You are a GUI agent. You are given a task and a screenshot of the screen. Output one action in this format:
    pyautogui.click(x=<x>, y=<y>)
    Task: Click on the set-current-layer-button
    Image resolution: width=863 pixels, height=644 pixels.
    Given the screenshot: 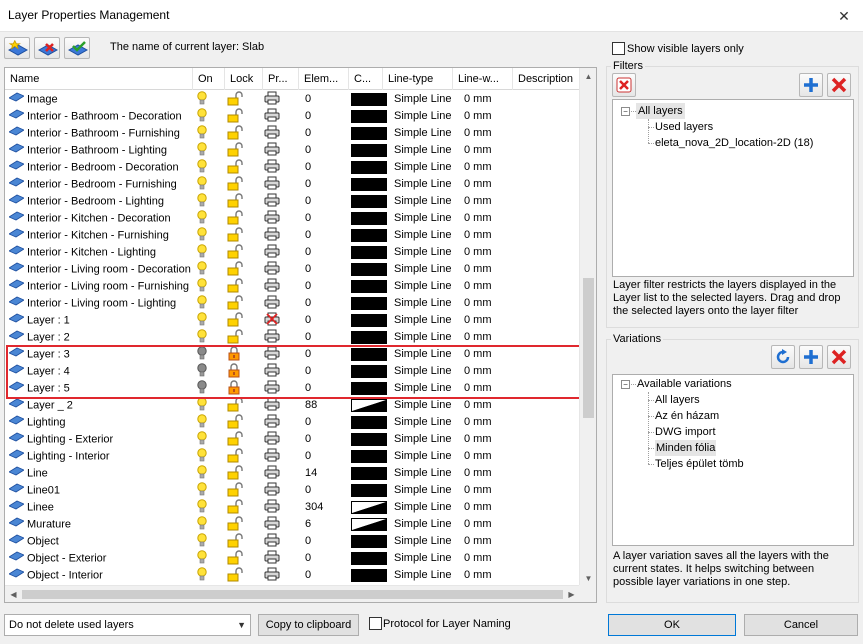 What is the action you would take?
    pyautogui.click(x=77, y=48)
    